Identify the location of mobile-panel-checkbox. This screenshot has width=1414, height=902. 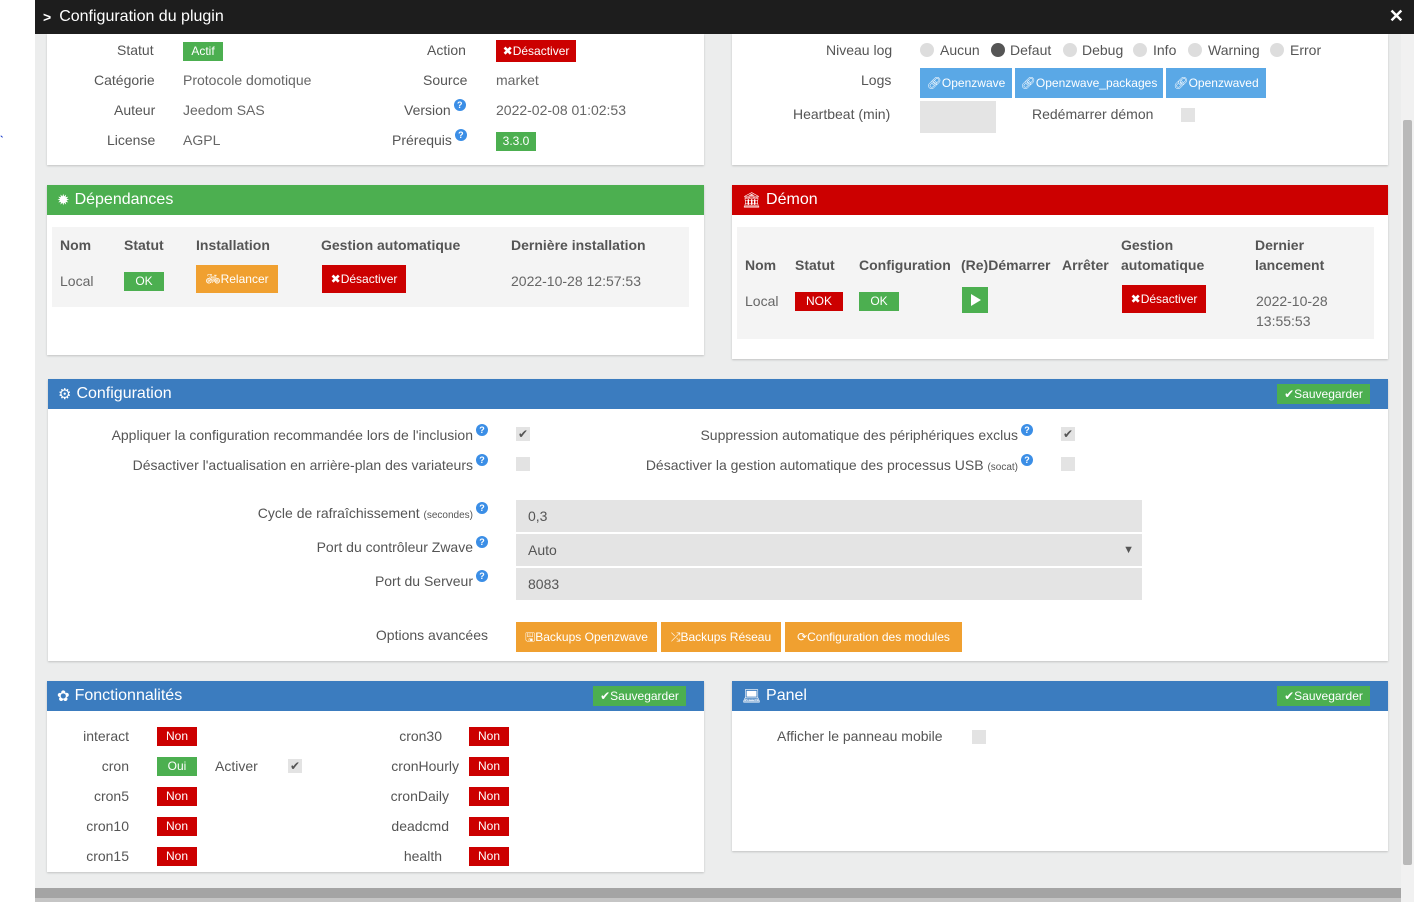
(979, 737).